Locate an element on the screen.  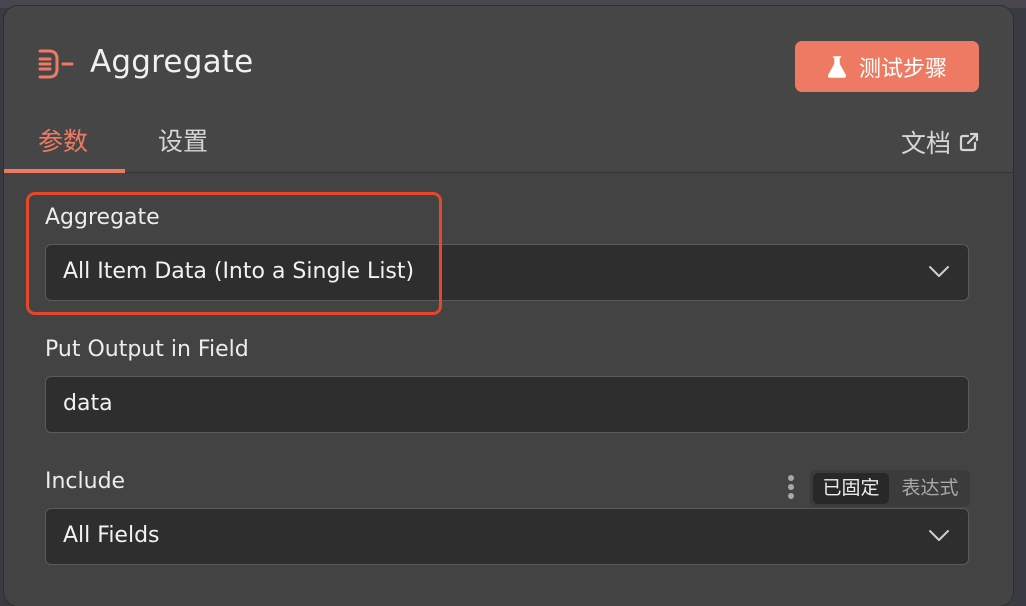
test-step-button: 测试步骤 is located at coordinates (887, 66).